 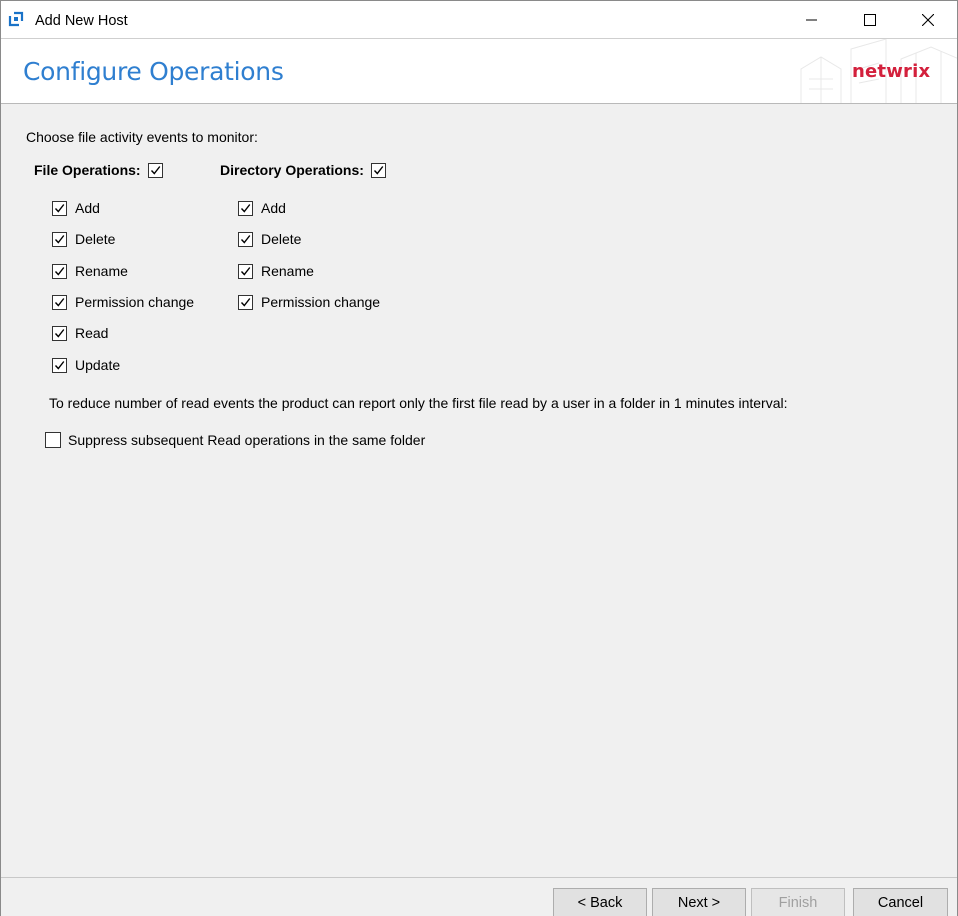 I want to click on dir-op-permission-change-checkbox, so click(x=245, y=302).